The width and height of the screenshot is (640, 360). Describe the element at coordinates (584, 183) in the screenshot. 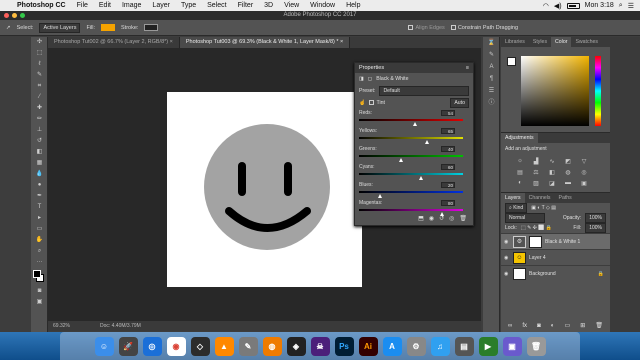

I see `selective-color-icon: ▣` at that location.